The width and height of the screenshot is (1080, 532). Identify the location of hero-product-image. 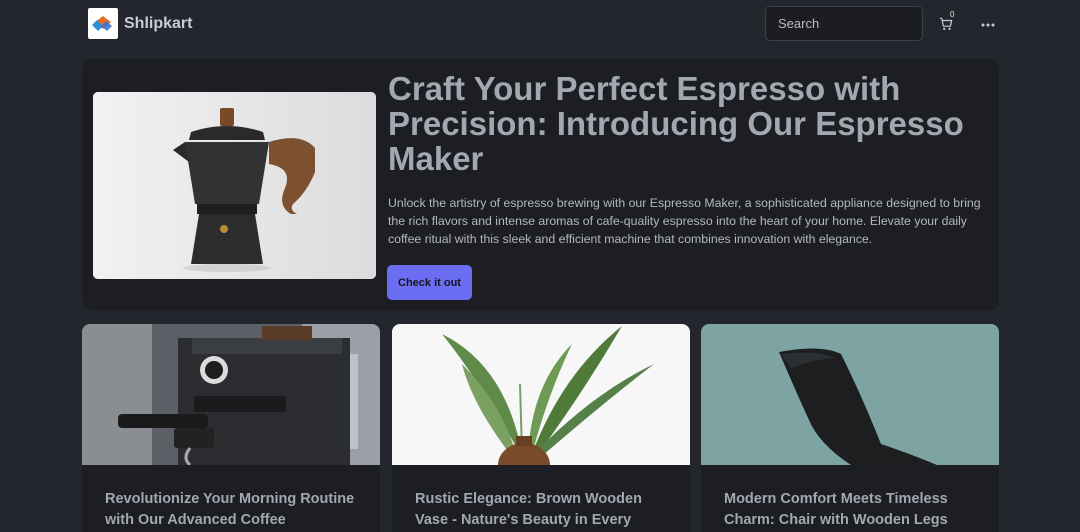
(234, 185).